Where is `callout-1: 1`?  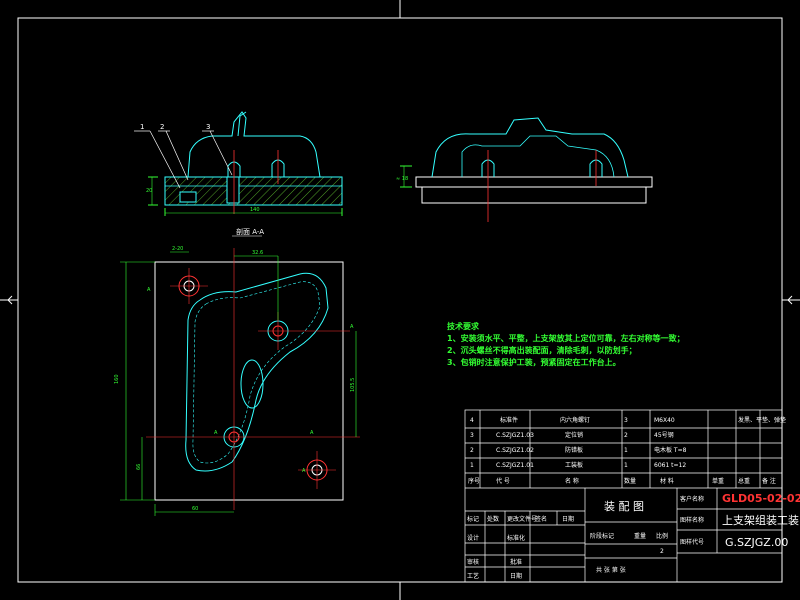
callout-1: 1 is located at coordinates (142, 127).